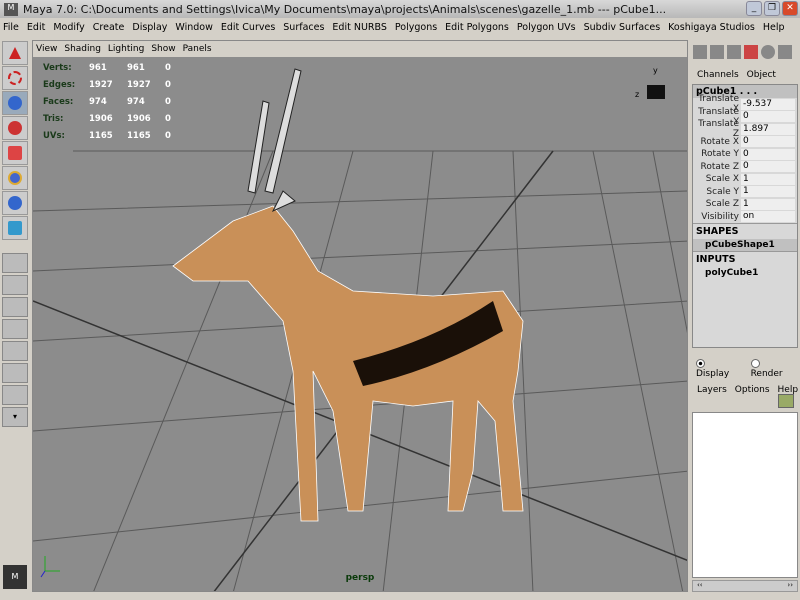  I want to click on input-node: polyCube1, so click(745, 273).